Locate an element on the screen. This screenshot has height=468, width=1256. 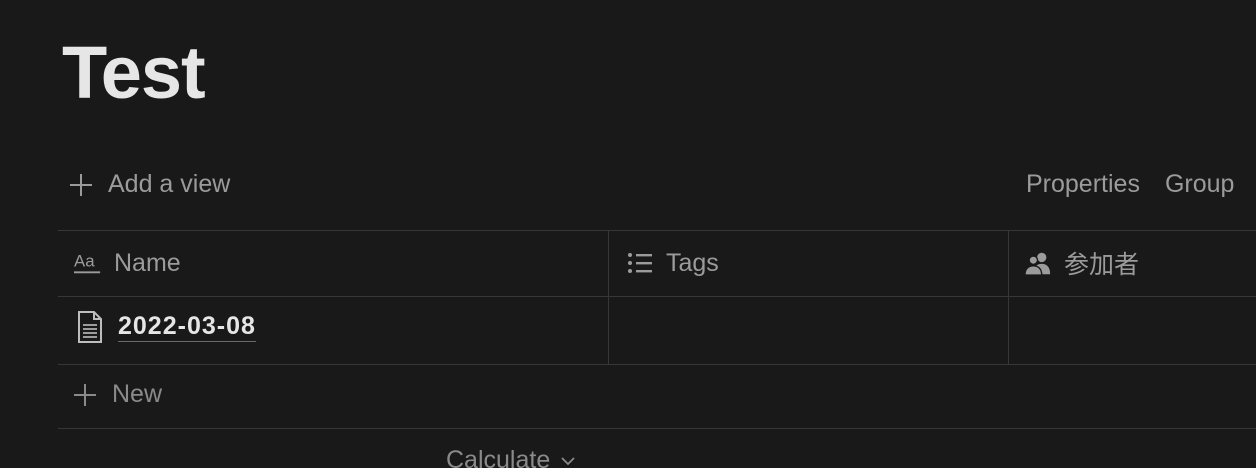
new-row-label: New is located at coordinates (137, 394).